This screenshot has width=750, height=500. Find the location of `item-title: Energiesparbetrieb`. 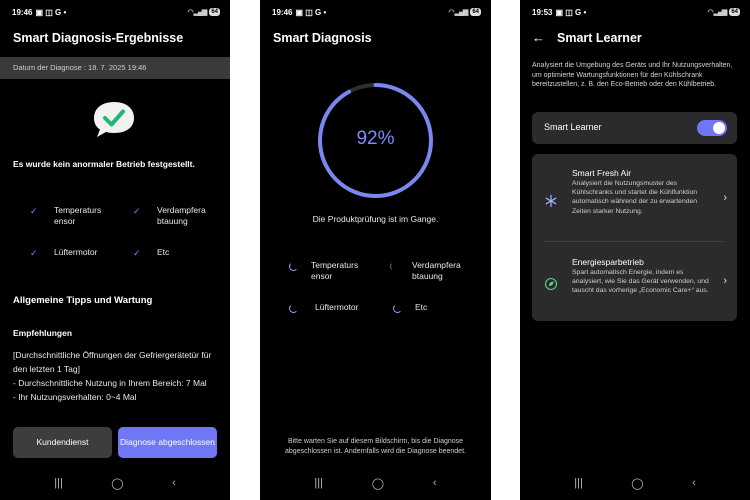

item-title: Energiesparbetrieb is located at coordinates (608, 262).